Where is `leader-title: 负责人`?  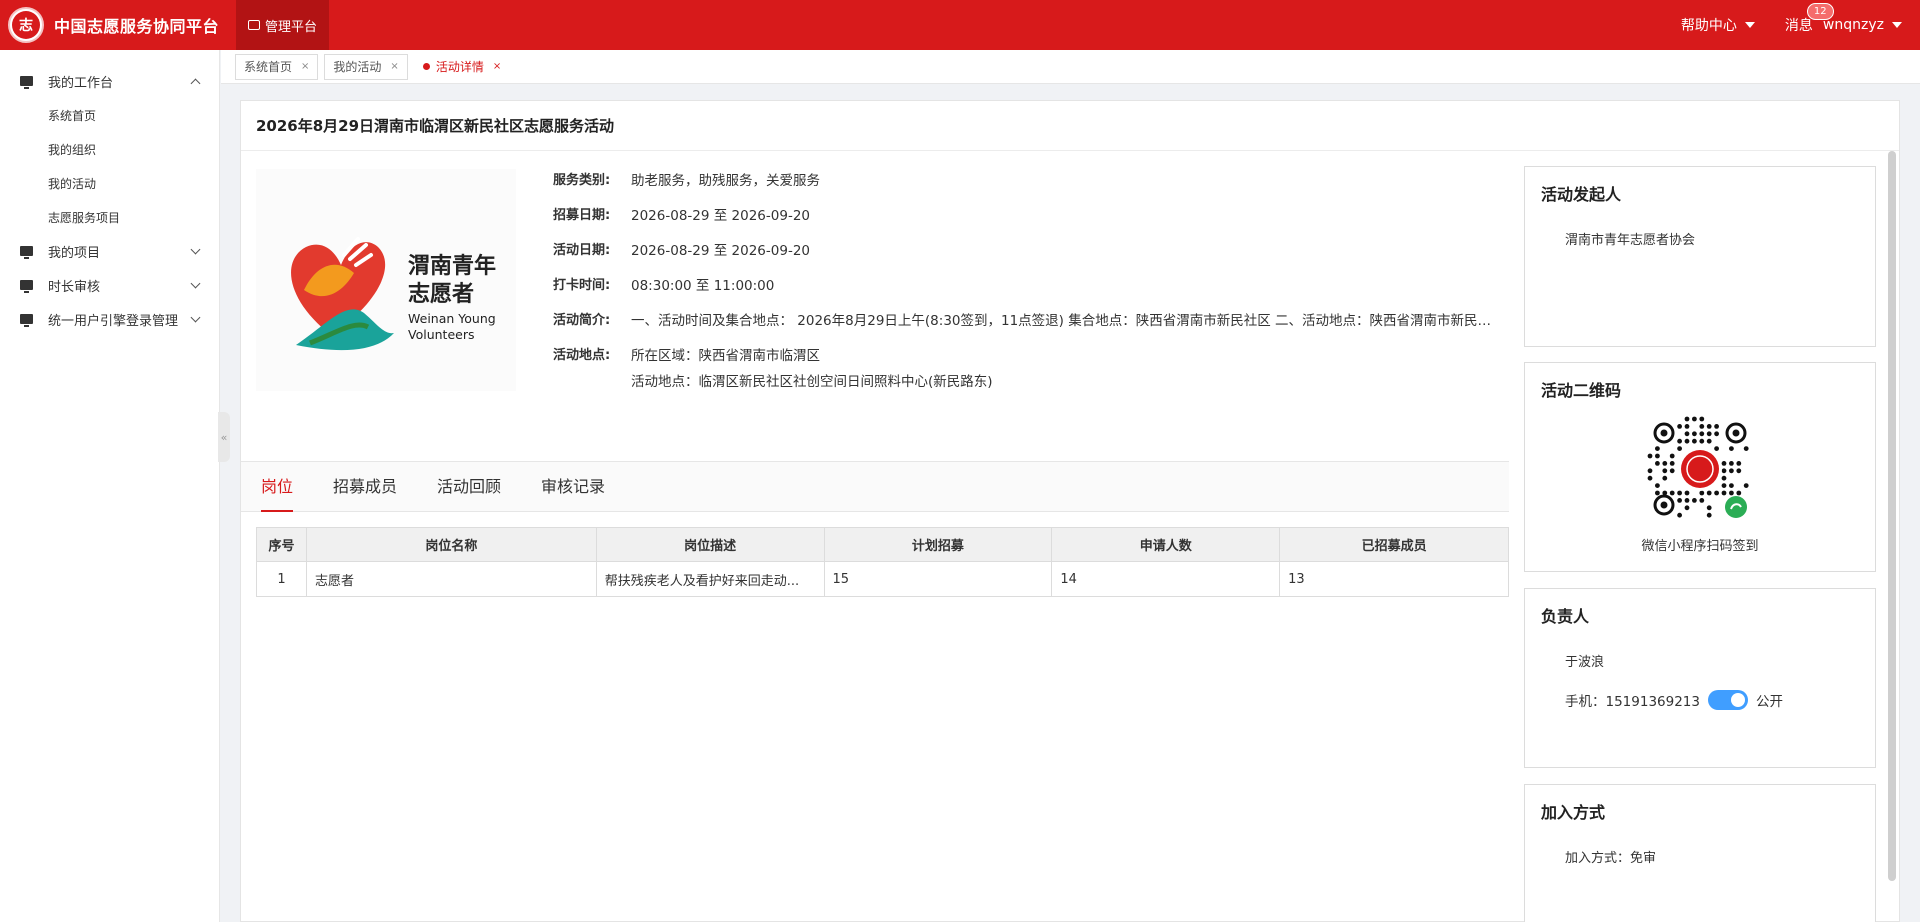 leader-title: 负责人 is located at coordinates (1565, 616).